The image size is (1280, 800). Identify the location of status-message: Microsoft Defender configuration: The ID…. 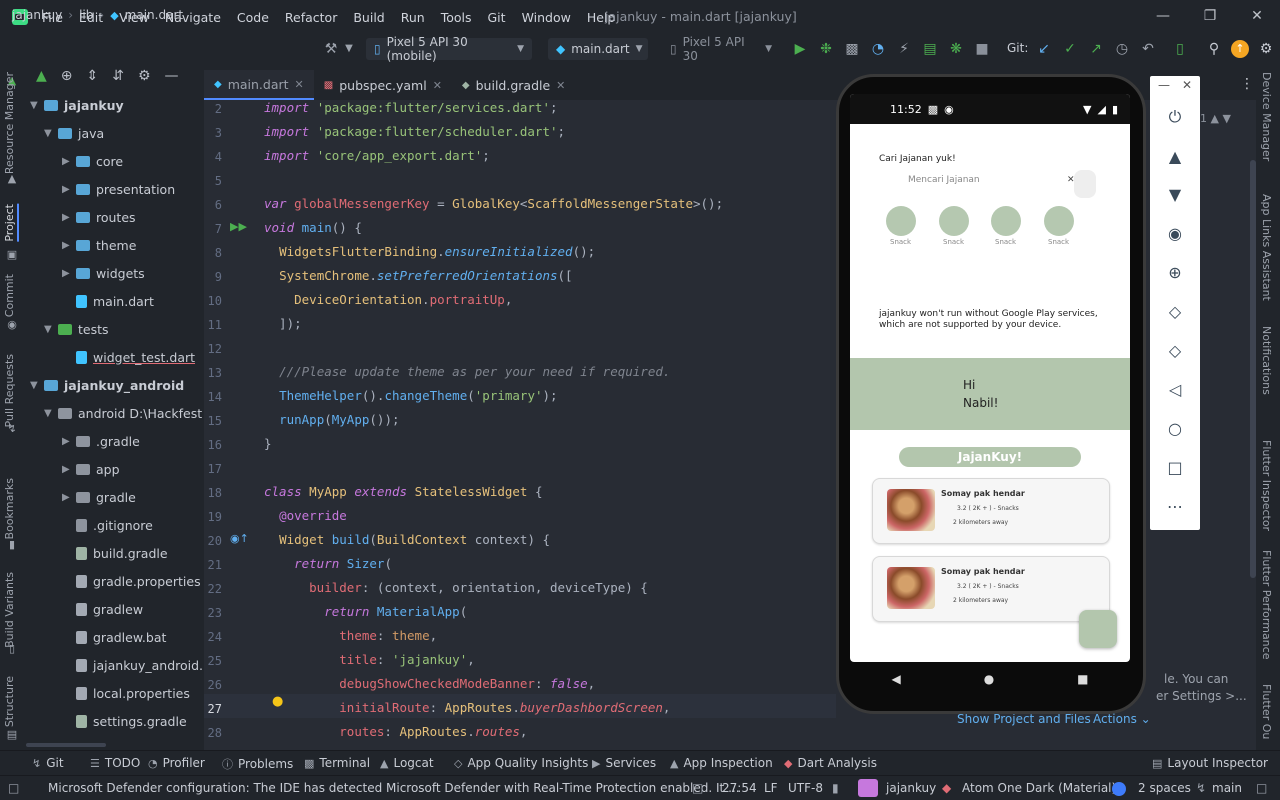
(394, 788).